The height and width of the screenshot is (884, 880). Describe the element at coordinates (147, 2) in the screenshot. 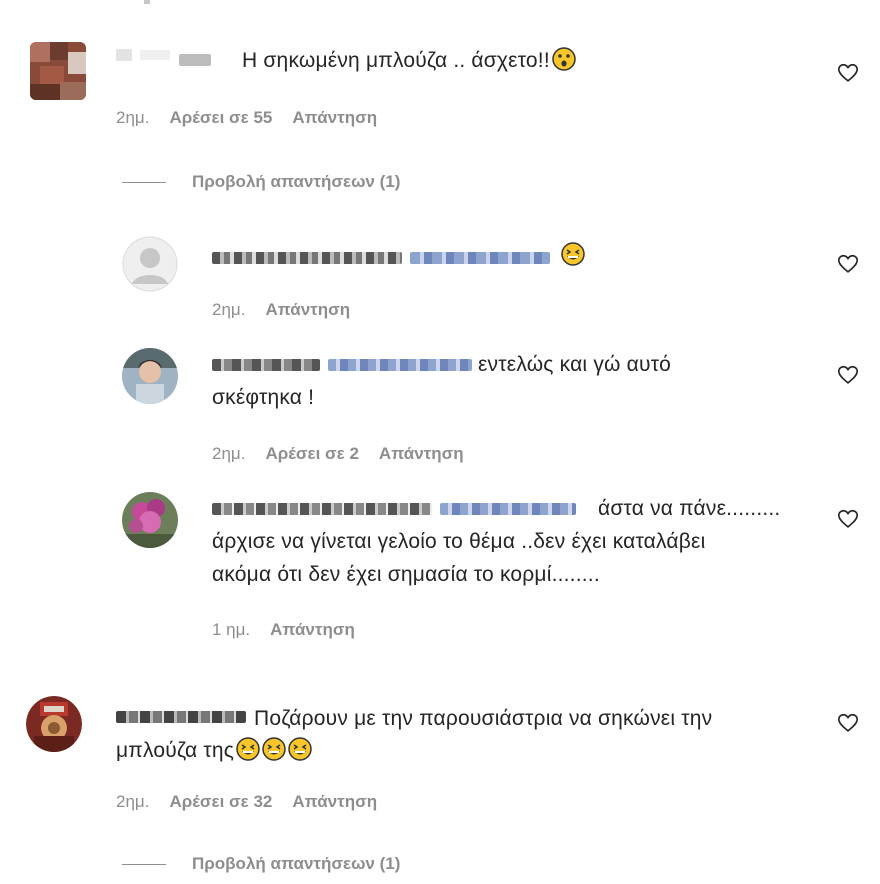

I see `scroll-fragment` at that location.